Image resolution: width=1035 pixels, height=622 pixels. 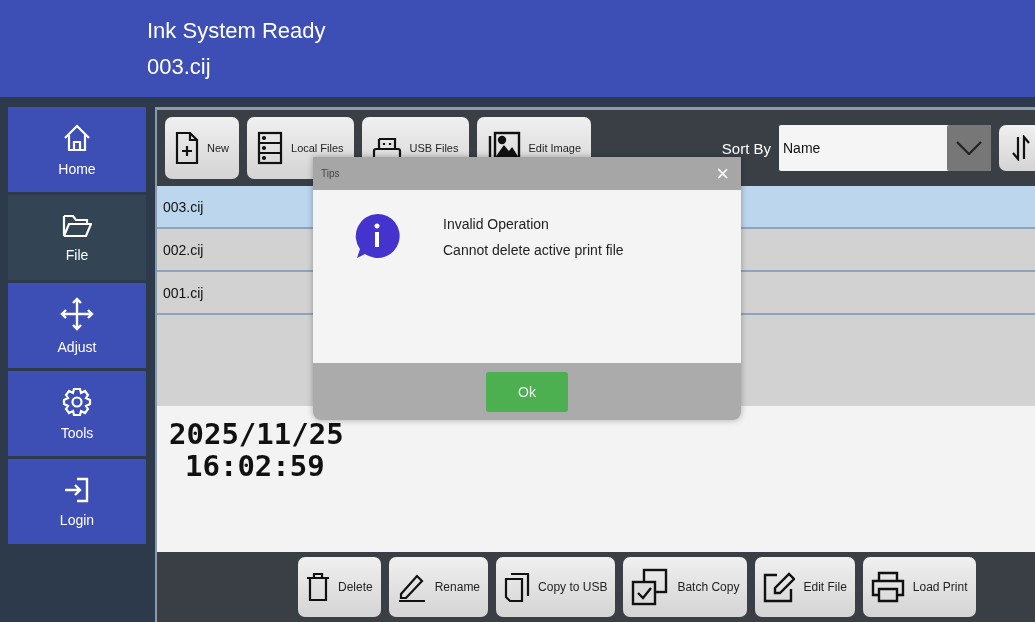 I want to click on preview-time: 16:02:59, so click(x=255, y=466).